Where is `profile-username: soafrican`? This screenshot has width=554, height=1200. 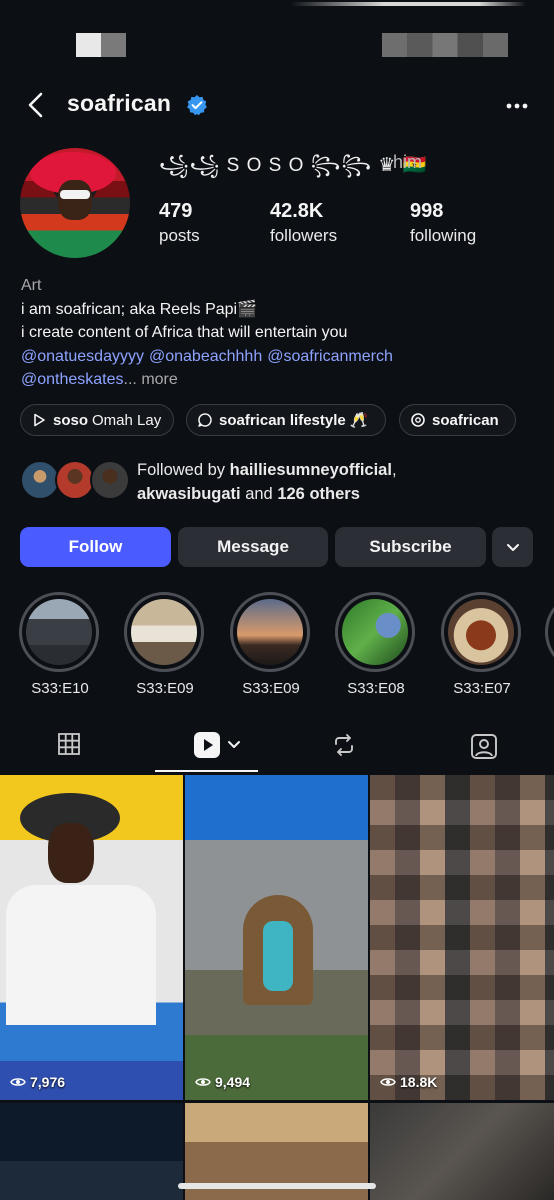
profile-username: soafrican is located at coordinates (119, 103).